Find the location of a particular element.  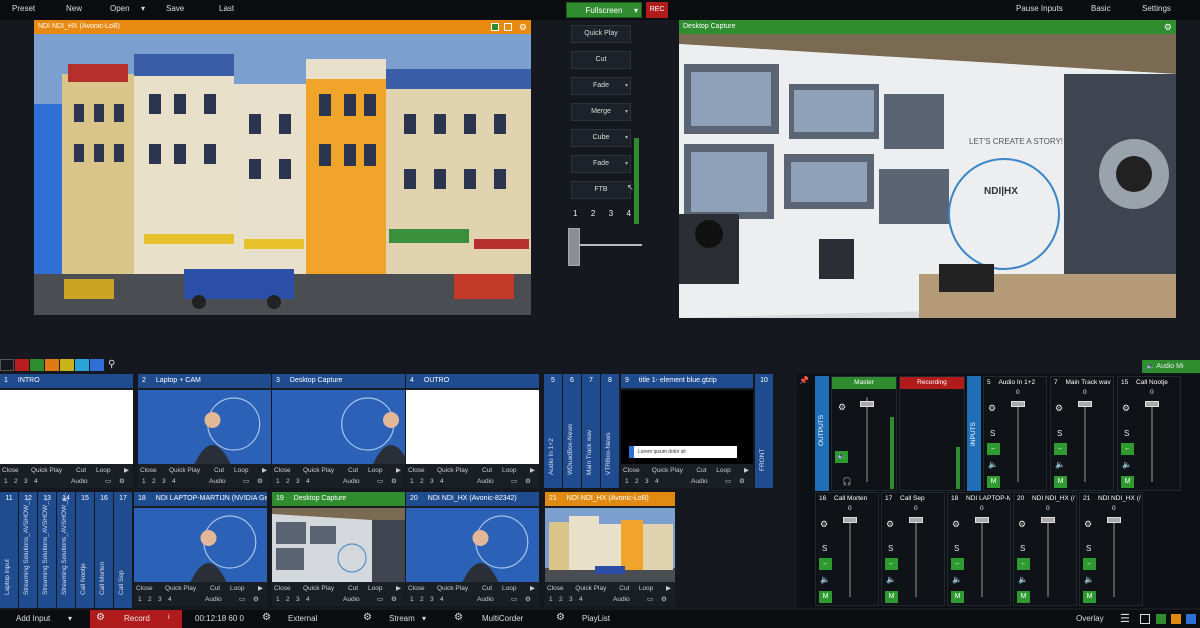

tile-21-play-icon: ▶ is located at coordinates (668, 589).